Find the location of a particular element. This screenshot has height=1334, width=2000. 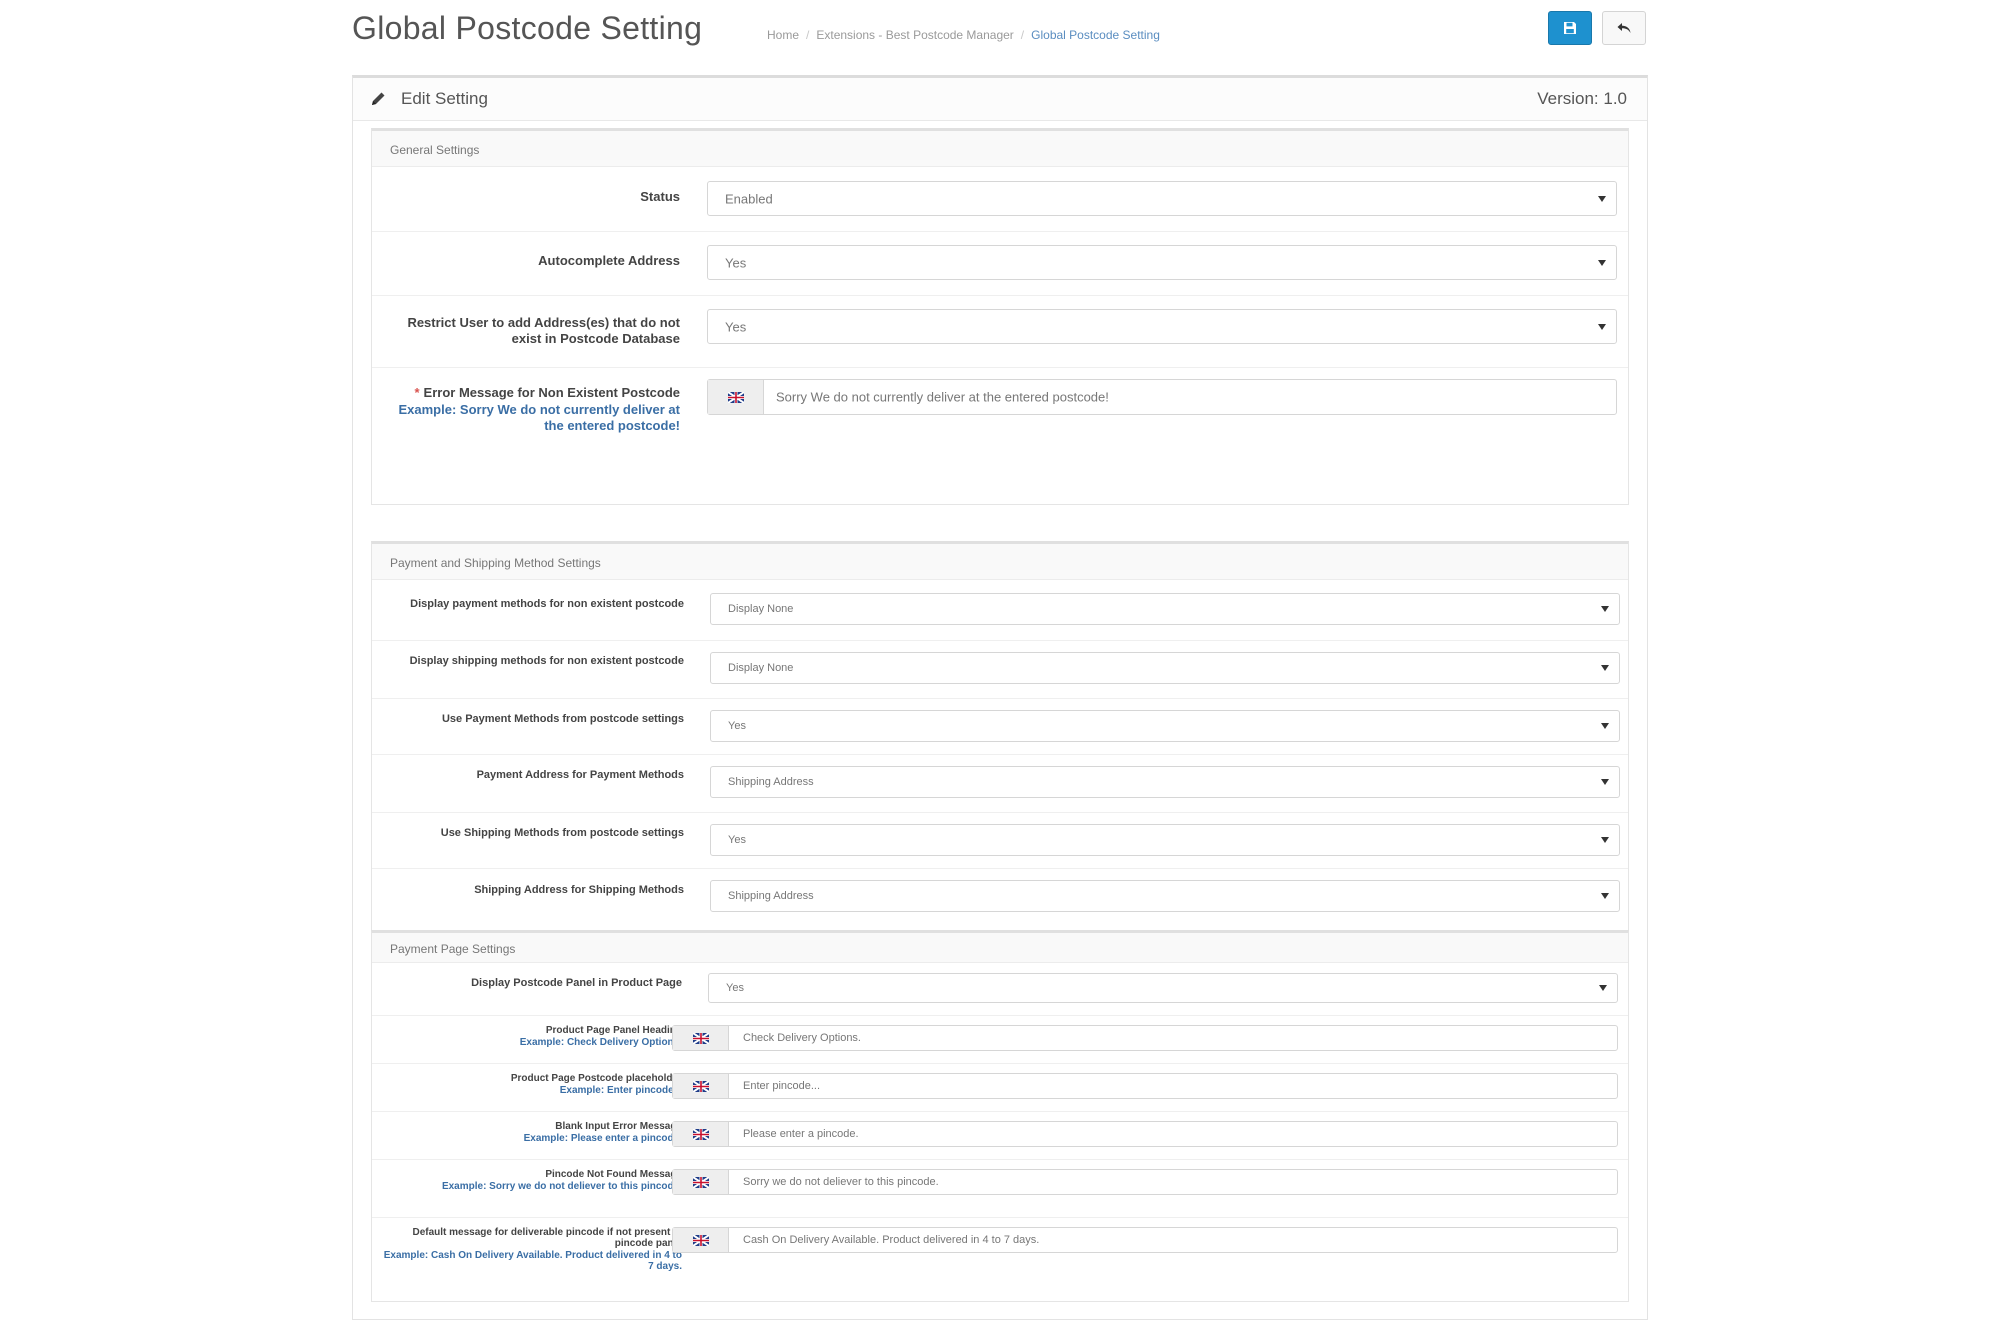

reply-icon is located at coordinates (1624, 28).